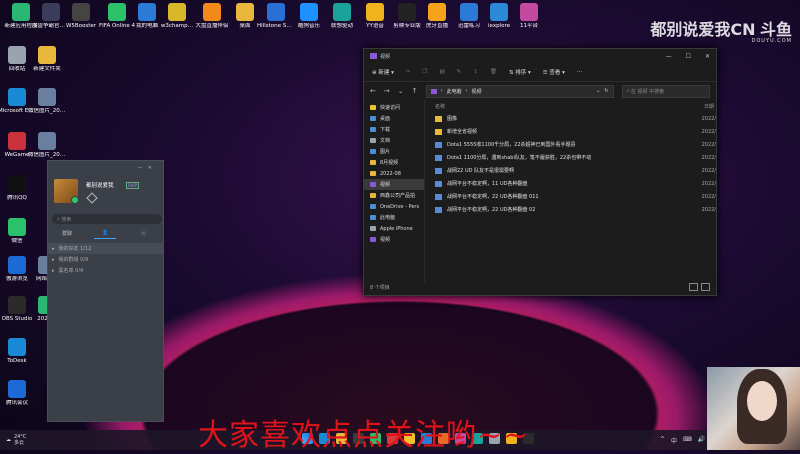 The height and width of the screenshot is (454, 800). I want to click on copy-icon: ❐, so click(425, 72).